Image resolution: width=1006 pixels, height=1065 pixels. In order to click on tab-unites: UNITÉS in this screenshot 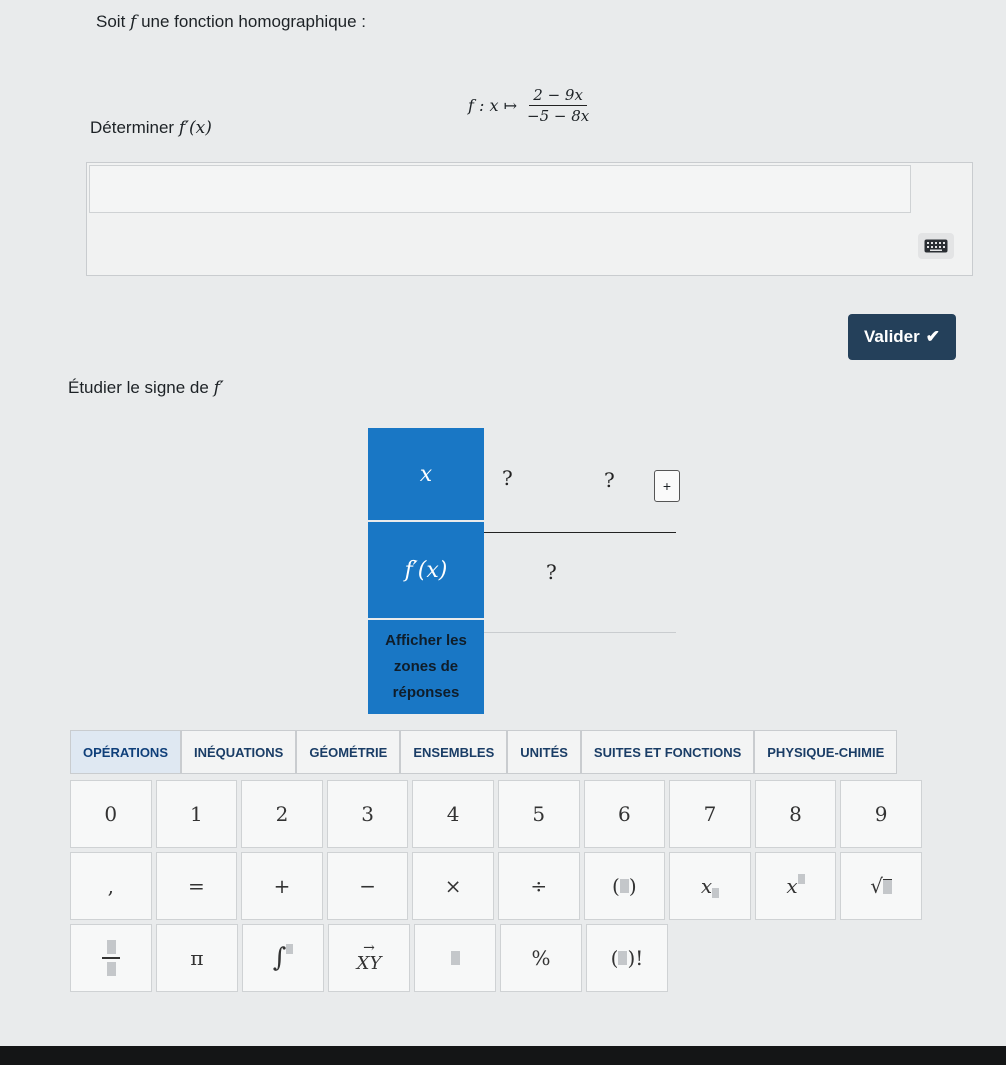, I will do `click(544, 752)`.